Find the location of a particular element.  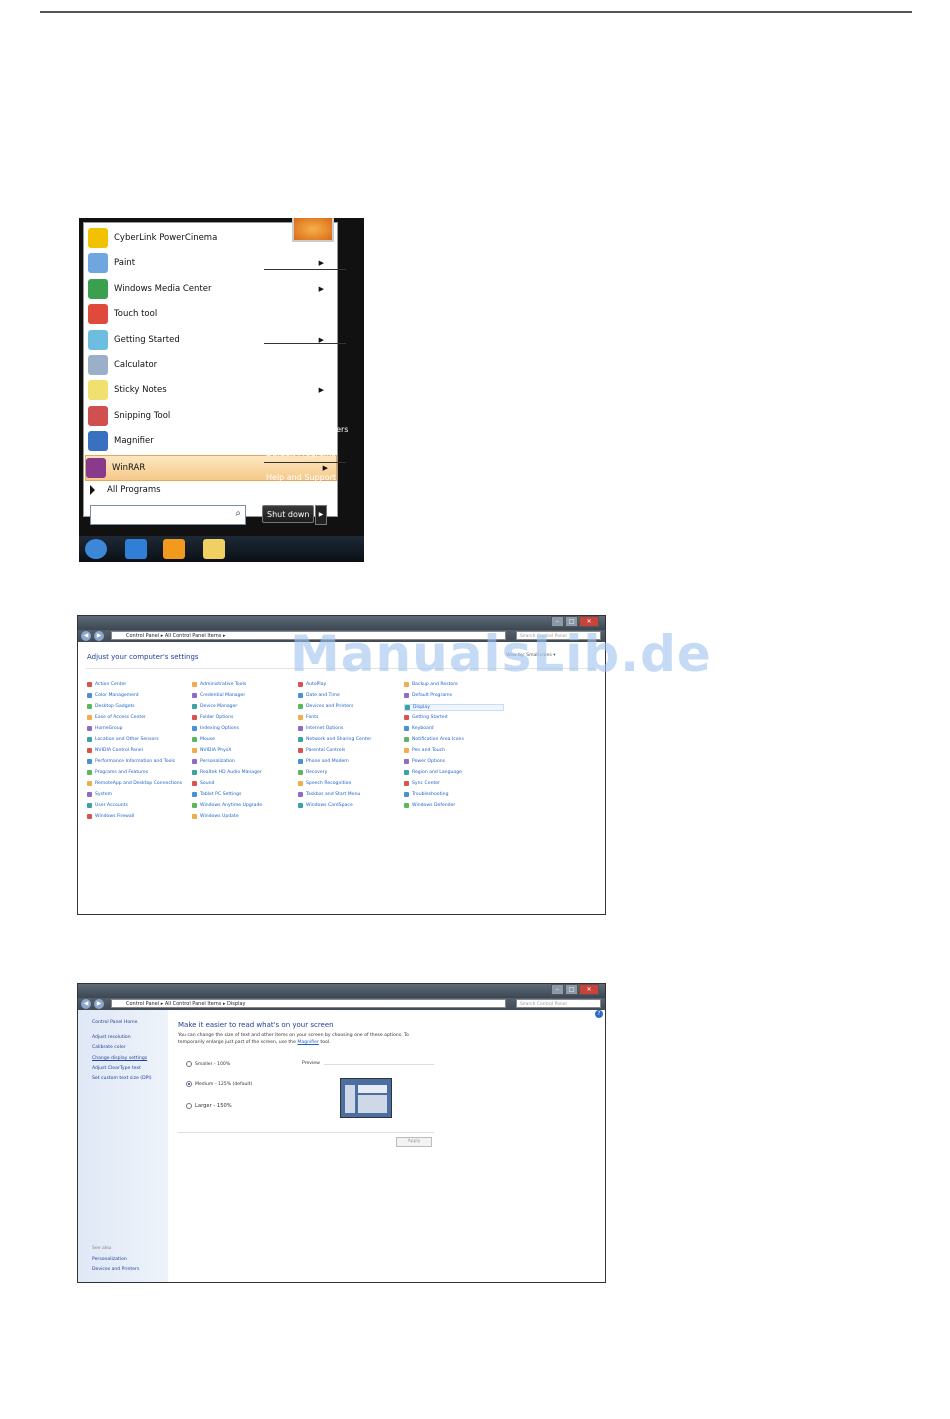

control-panel-item: RemoteApp and Desktop Connections is located at coordinates (134, 783).